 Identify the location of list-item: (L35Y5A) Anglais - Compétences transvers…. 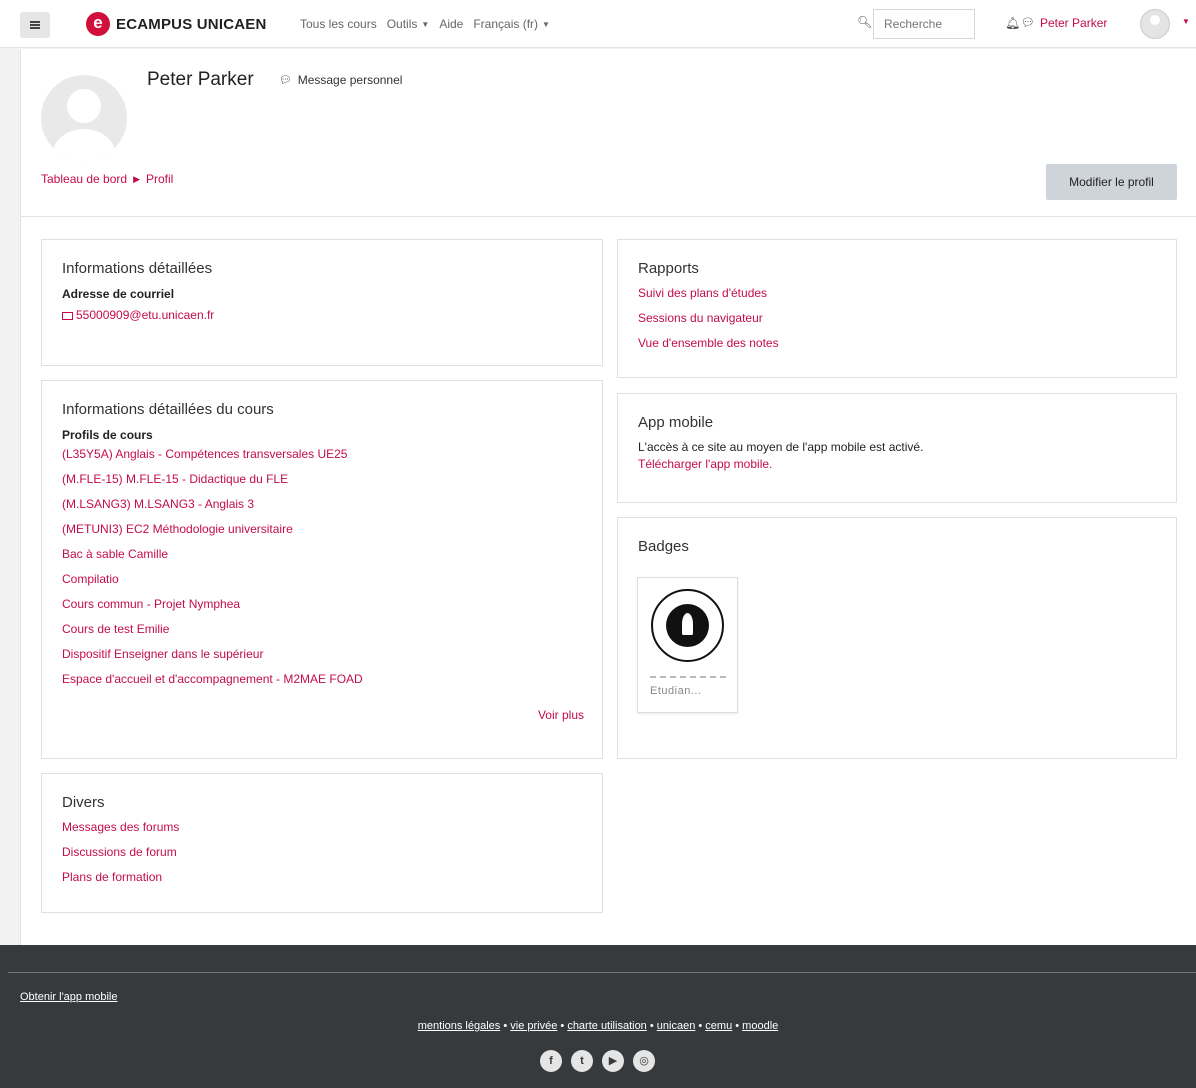
(322, 454).